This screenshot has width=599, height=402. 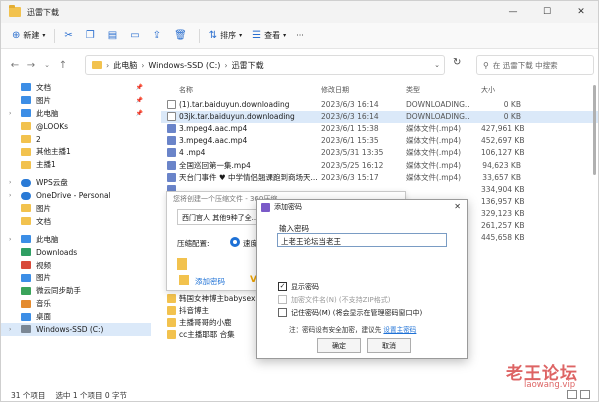 I want to click on file-name: 4 .mp4, so click(x=192, y=153).